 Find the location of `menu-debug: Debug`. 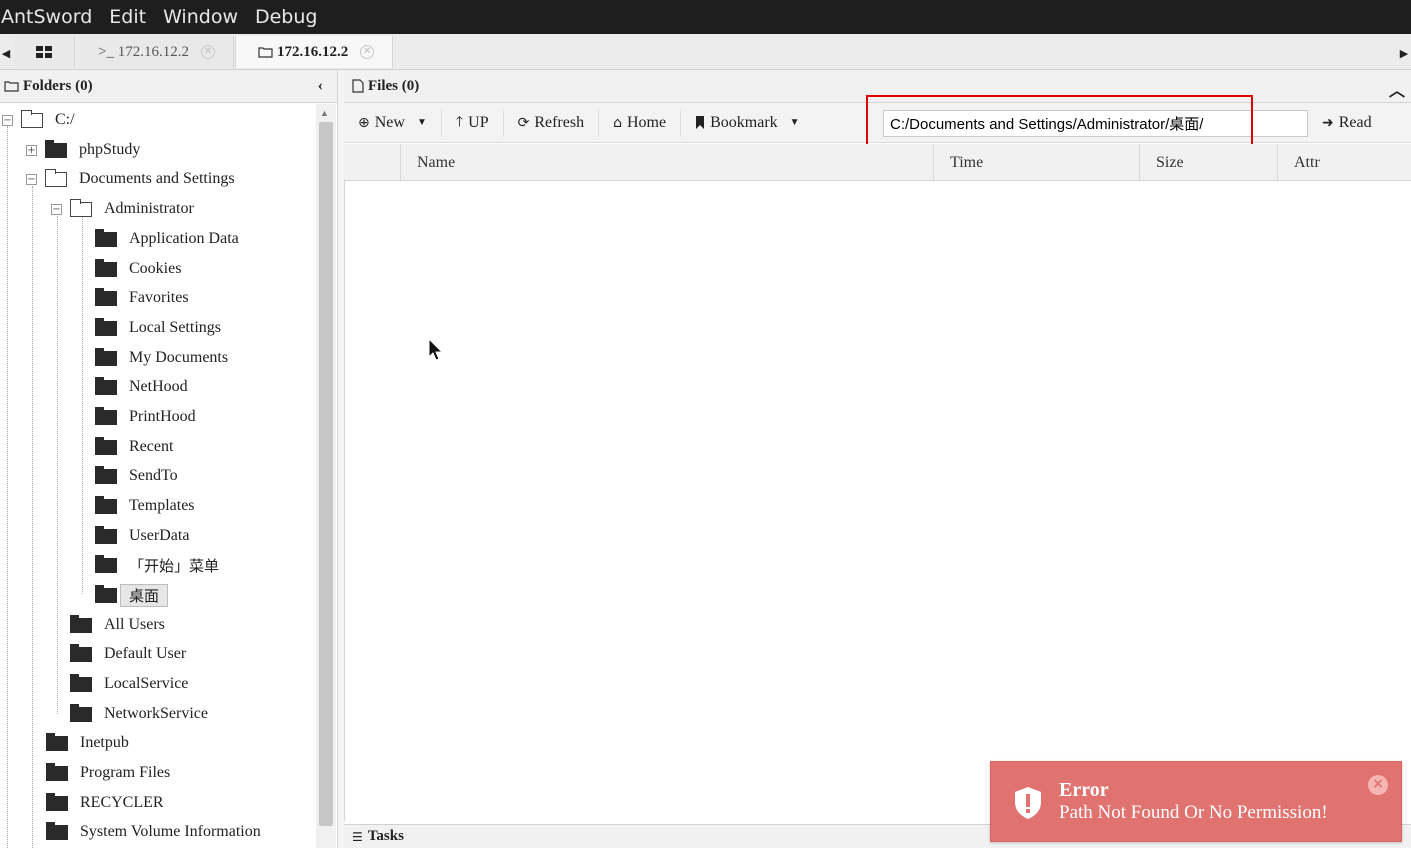

menu-debug: Debug is located at coordinates (290, 17).